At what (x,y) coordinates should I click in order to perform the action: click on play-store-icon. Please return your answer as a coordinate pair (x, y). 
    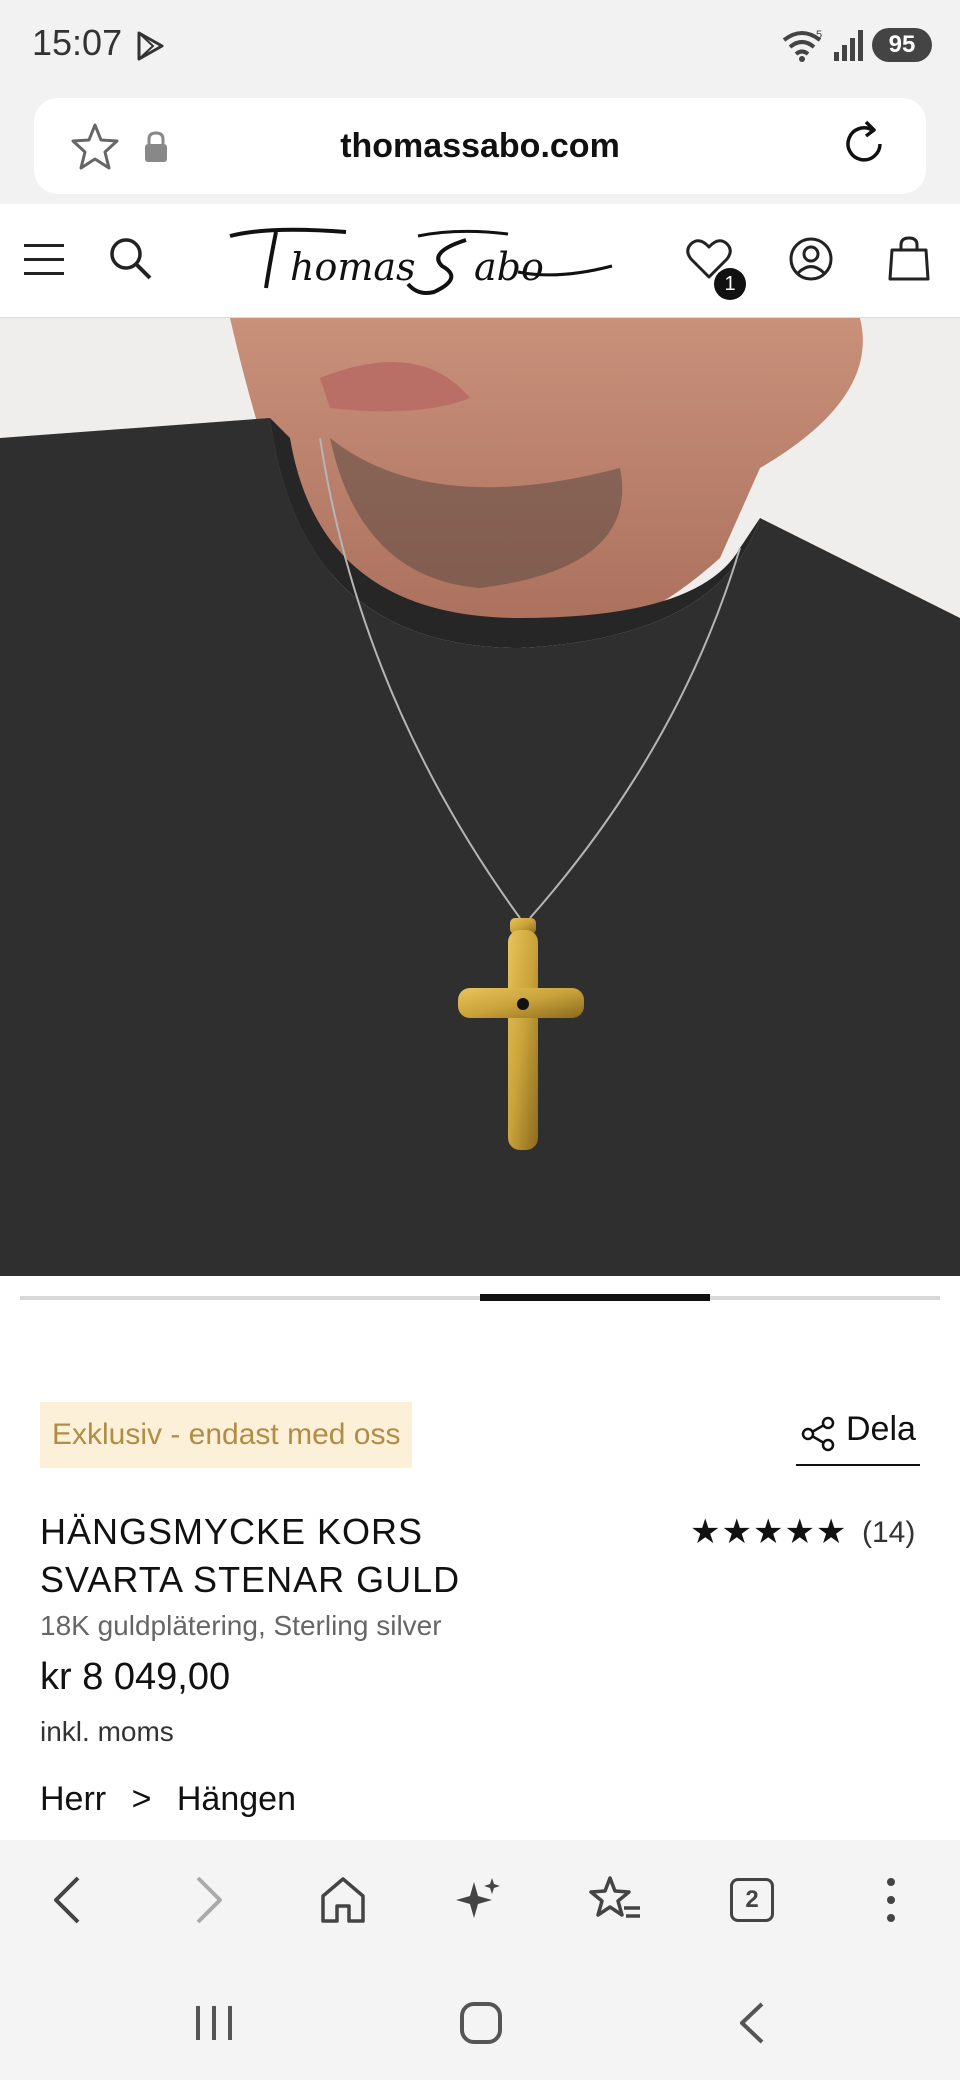
    Looking at the image, I should click on (150, 46).